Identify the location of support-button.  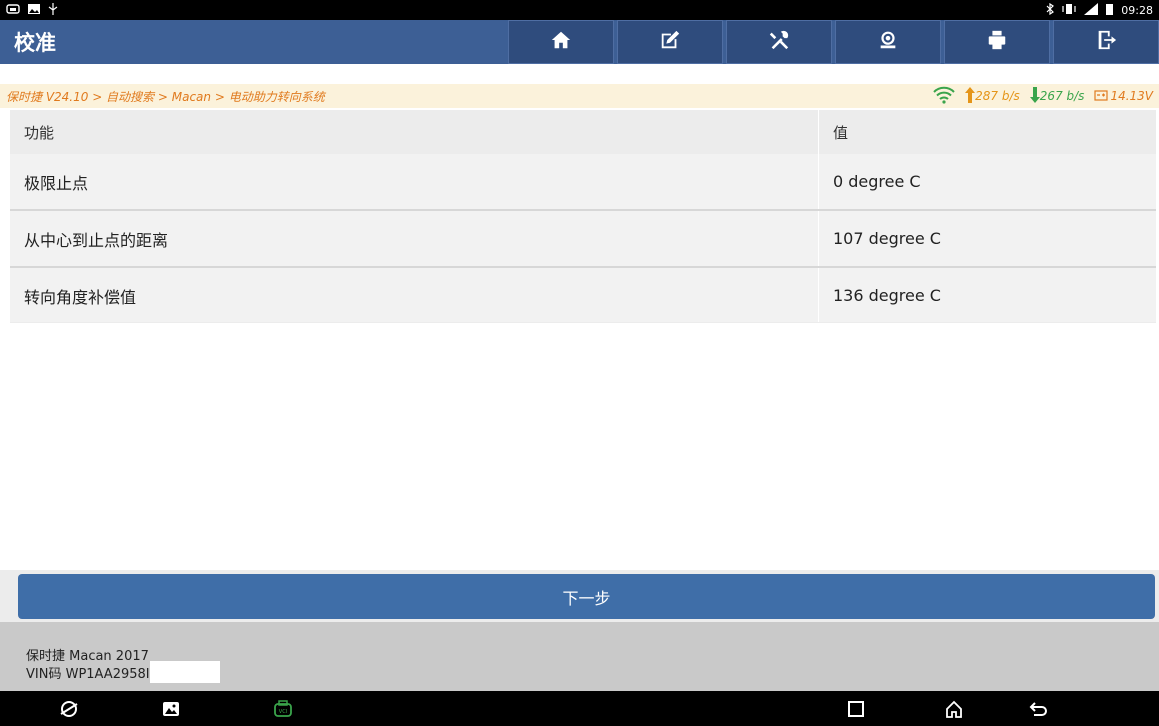
(888, 42).